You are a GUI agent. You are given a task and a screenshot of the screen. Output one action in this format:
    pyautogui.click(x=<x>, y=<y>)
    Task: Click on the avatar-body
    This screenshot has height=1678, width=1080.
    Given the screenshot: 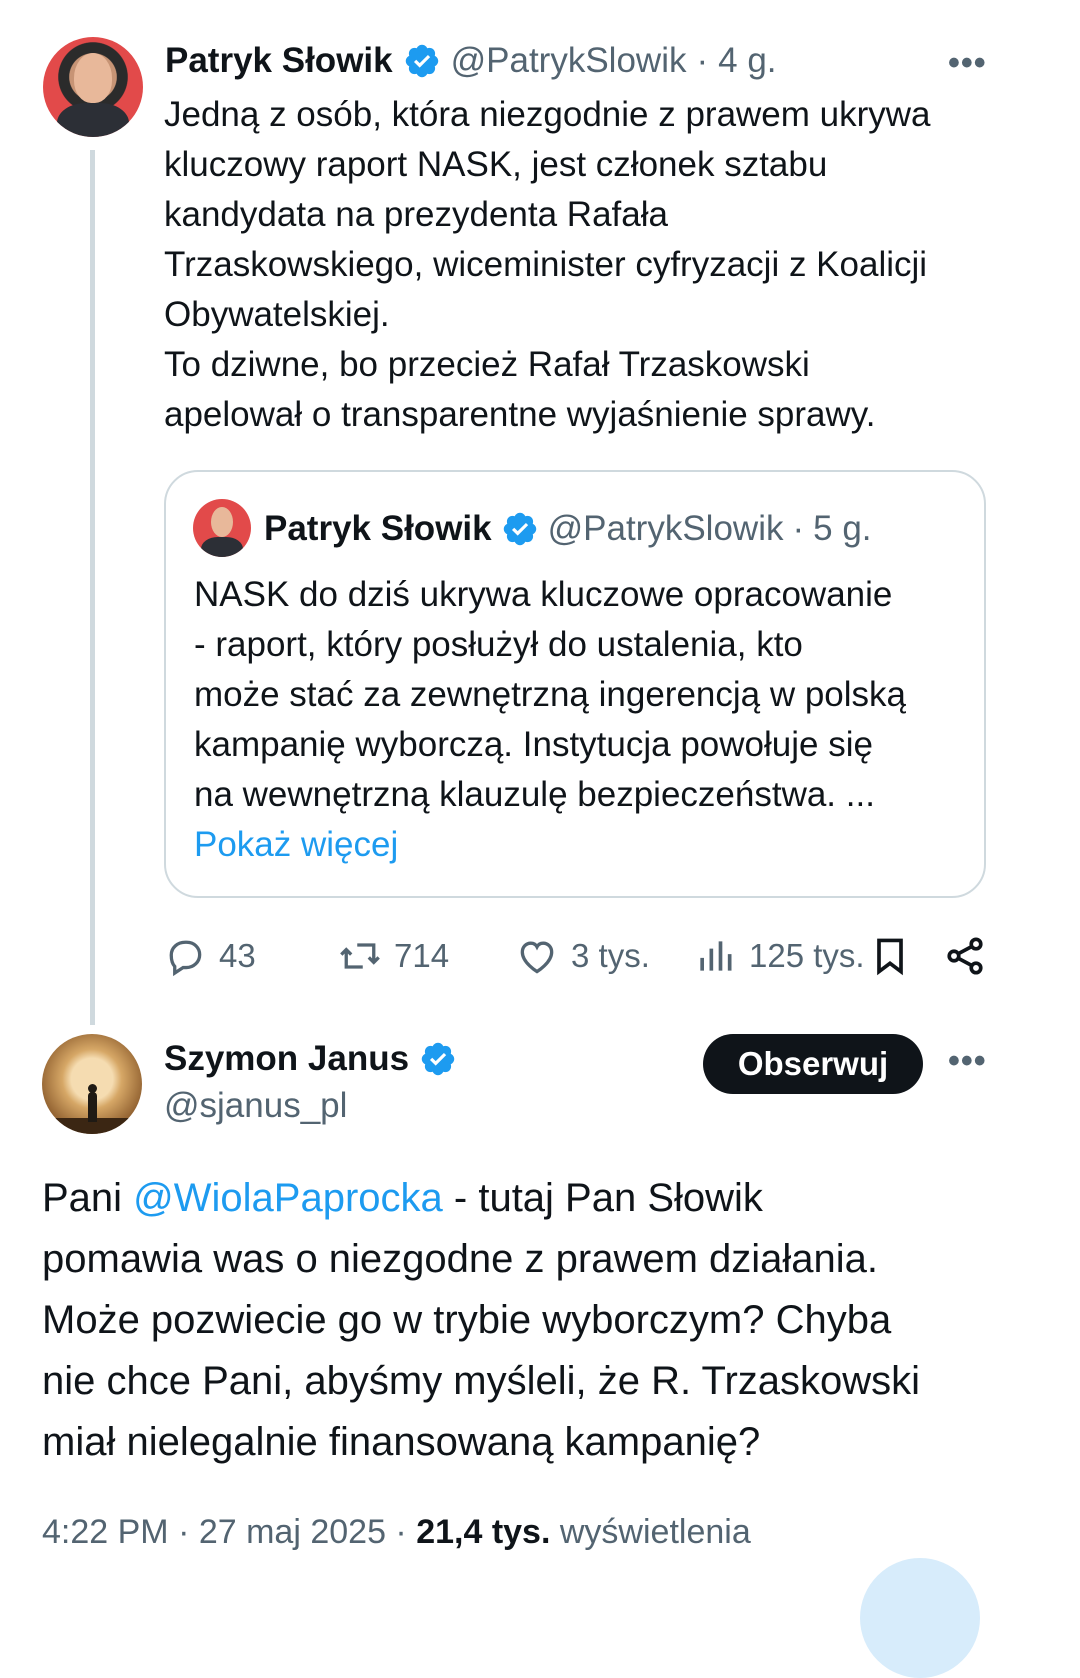 What is the action you would take?
    pyautogui.click(x=93, y=120)
    